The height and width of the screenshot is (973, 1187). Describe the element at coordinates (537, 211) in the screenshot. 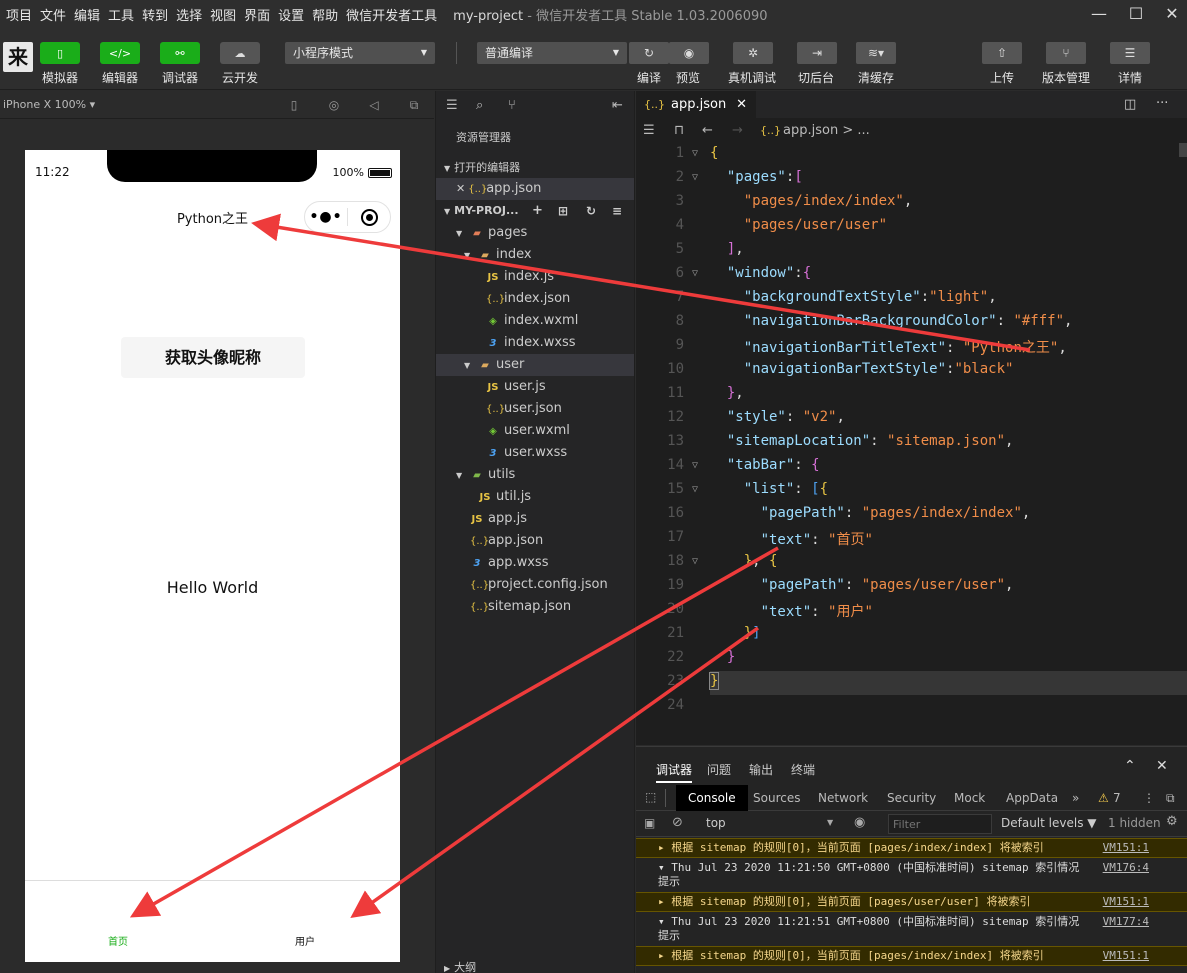

I see `add-file-icon: +` at that location.